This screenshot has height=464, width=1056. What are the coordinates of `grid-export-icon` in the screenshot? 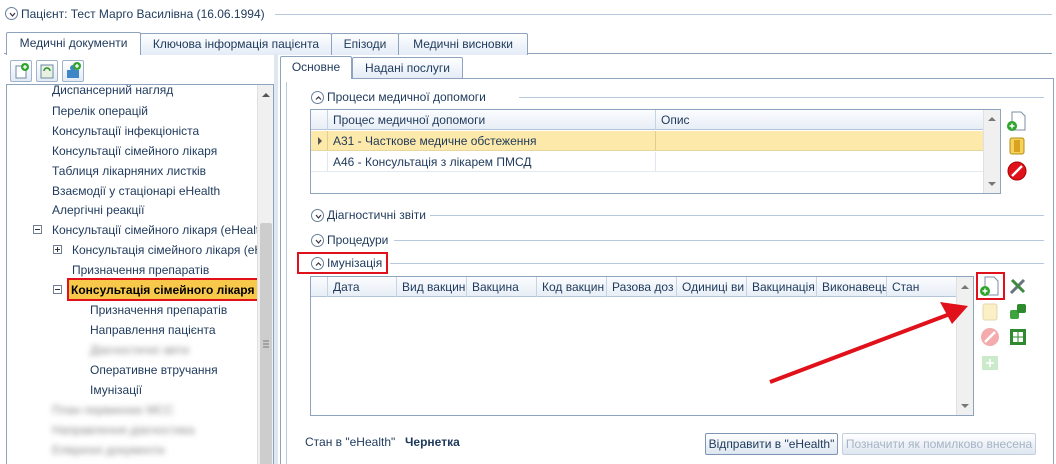 It's located at (1018, 337).